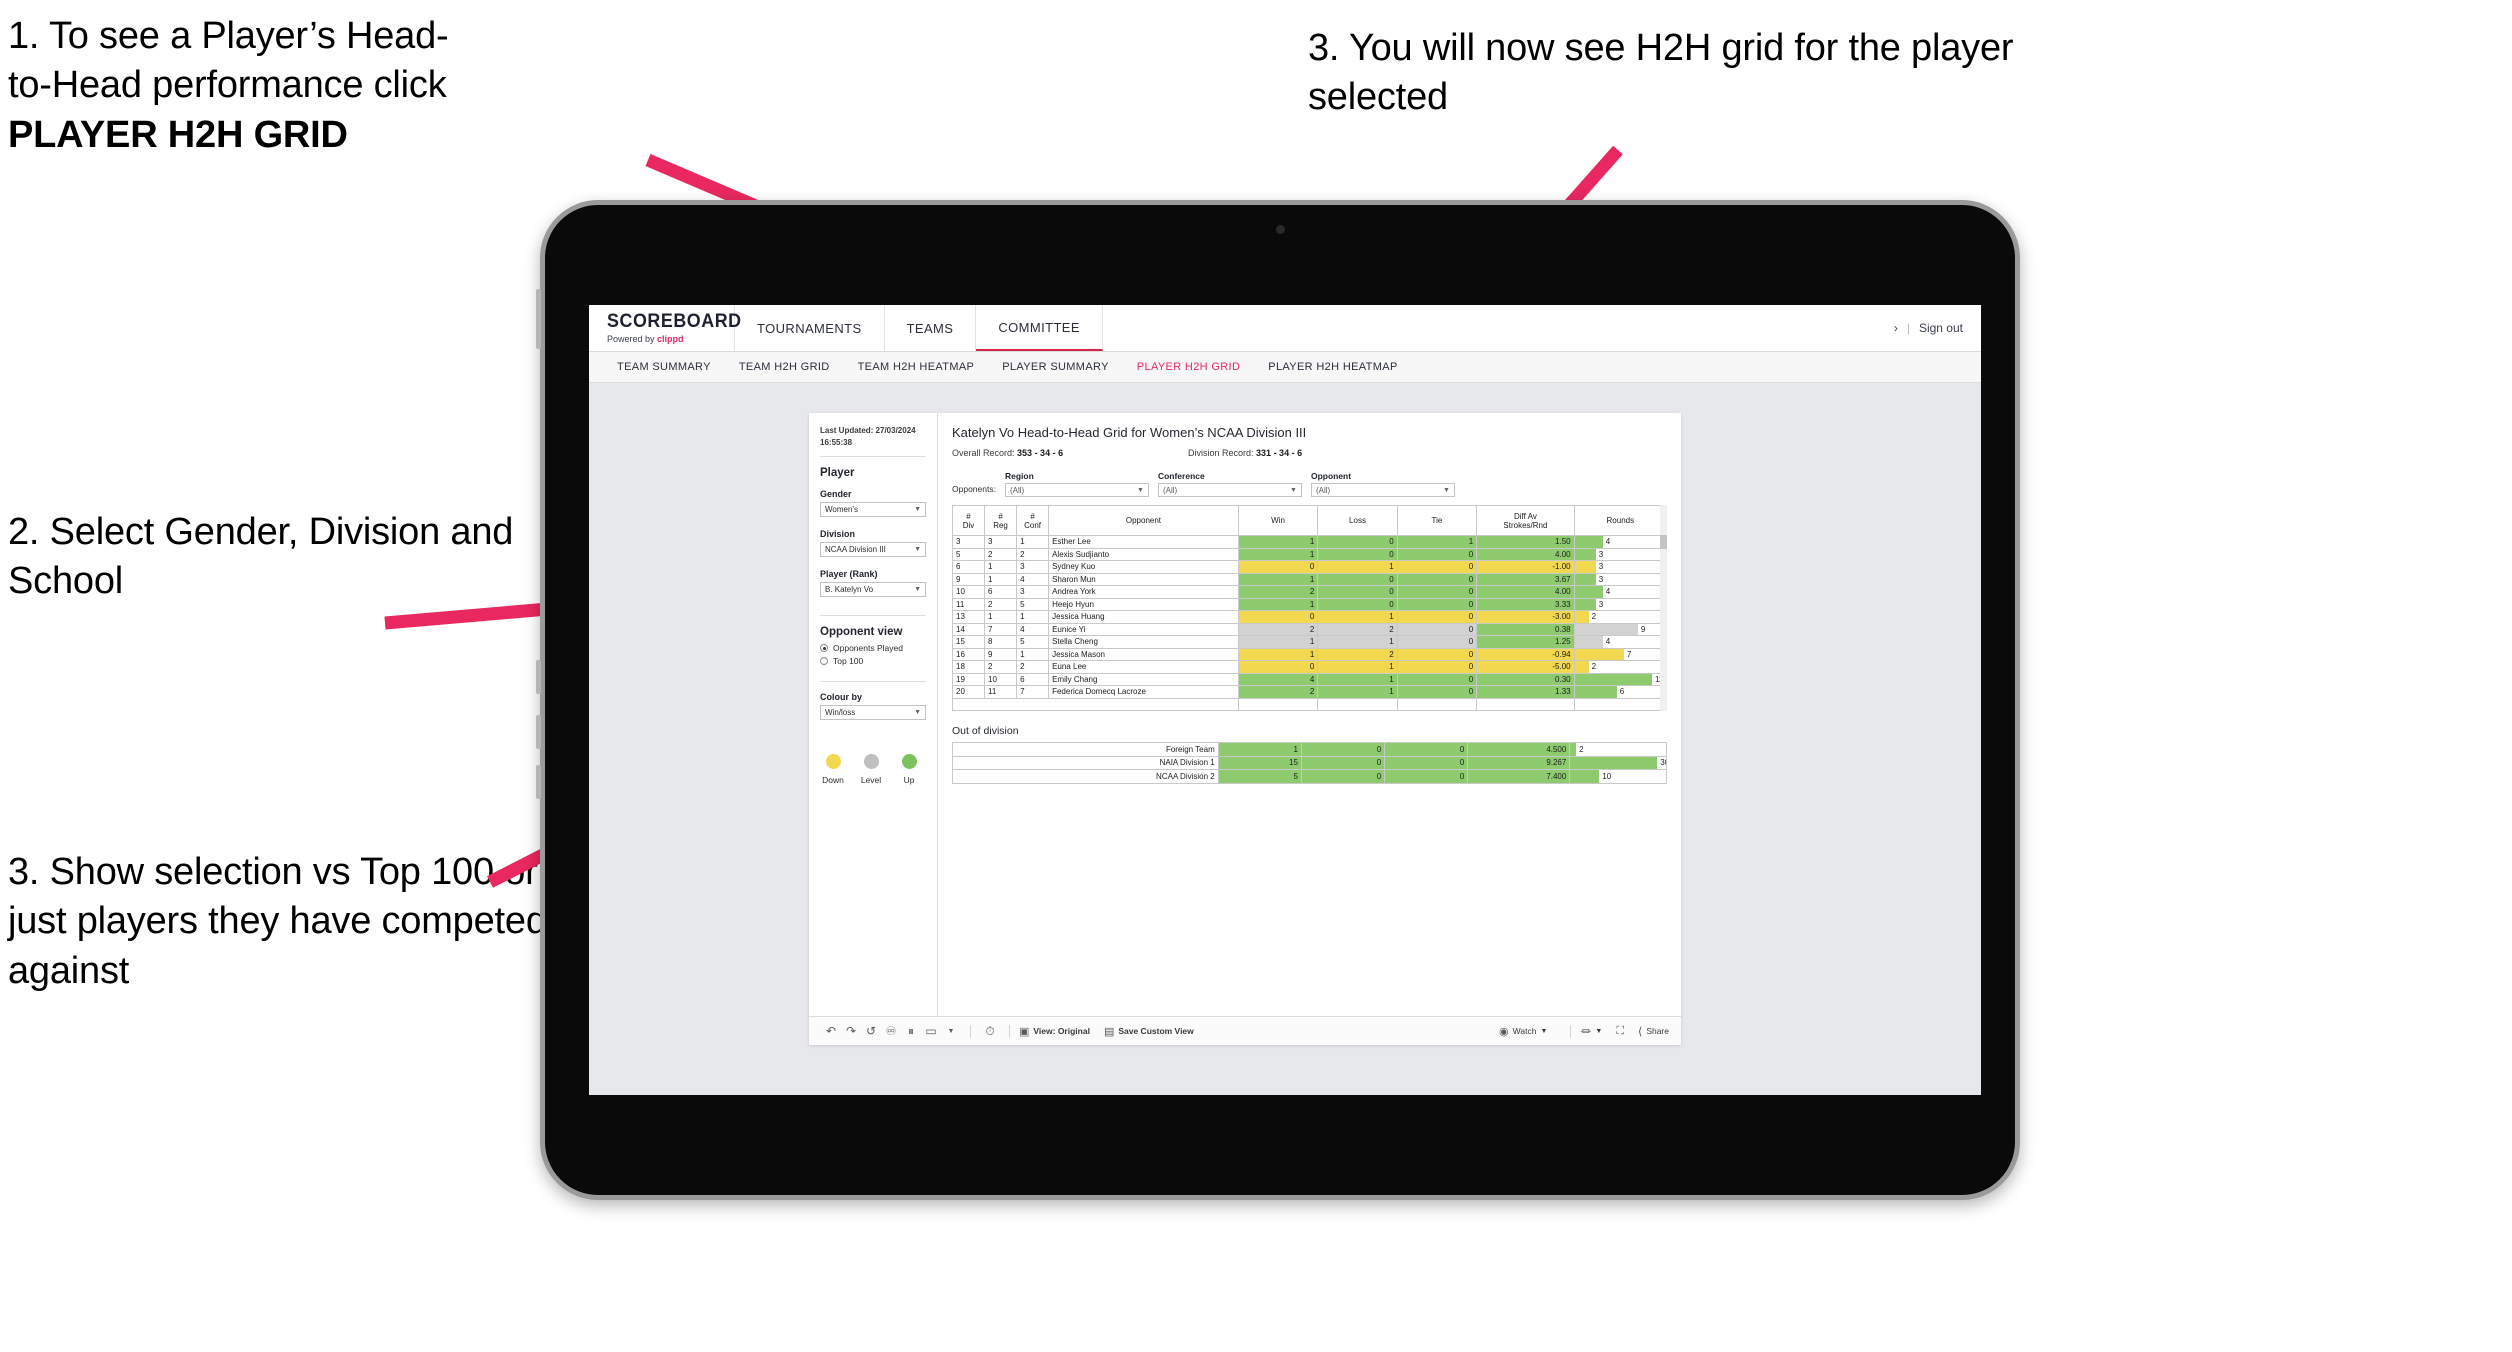  Describe the element at coordinates (665, 328) in the screenshot. I see `brand-logo: SCOREBOARD Powered by clippd` at that location.